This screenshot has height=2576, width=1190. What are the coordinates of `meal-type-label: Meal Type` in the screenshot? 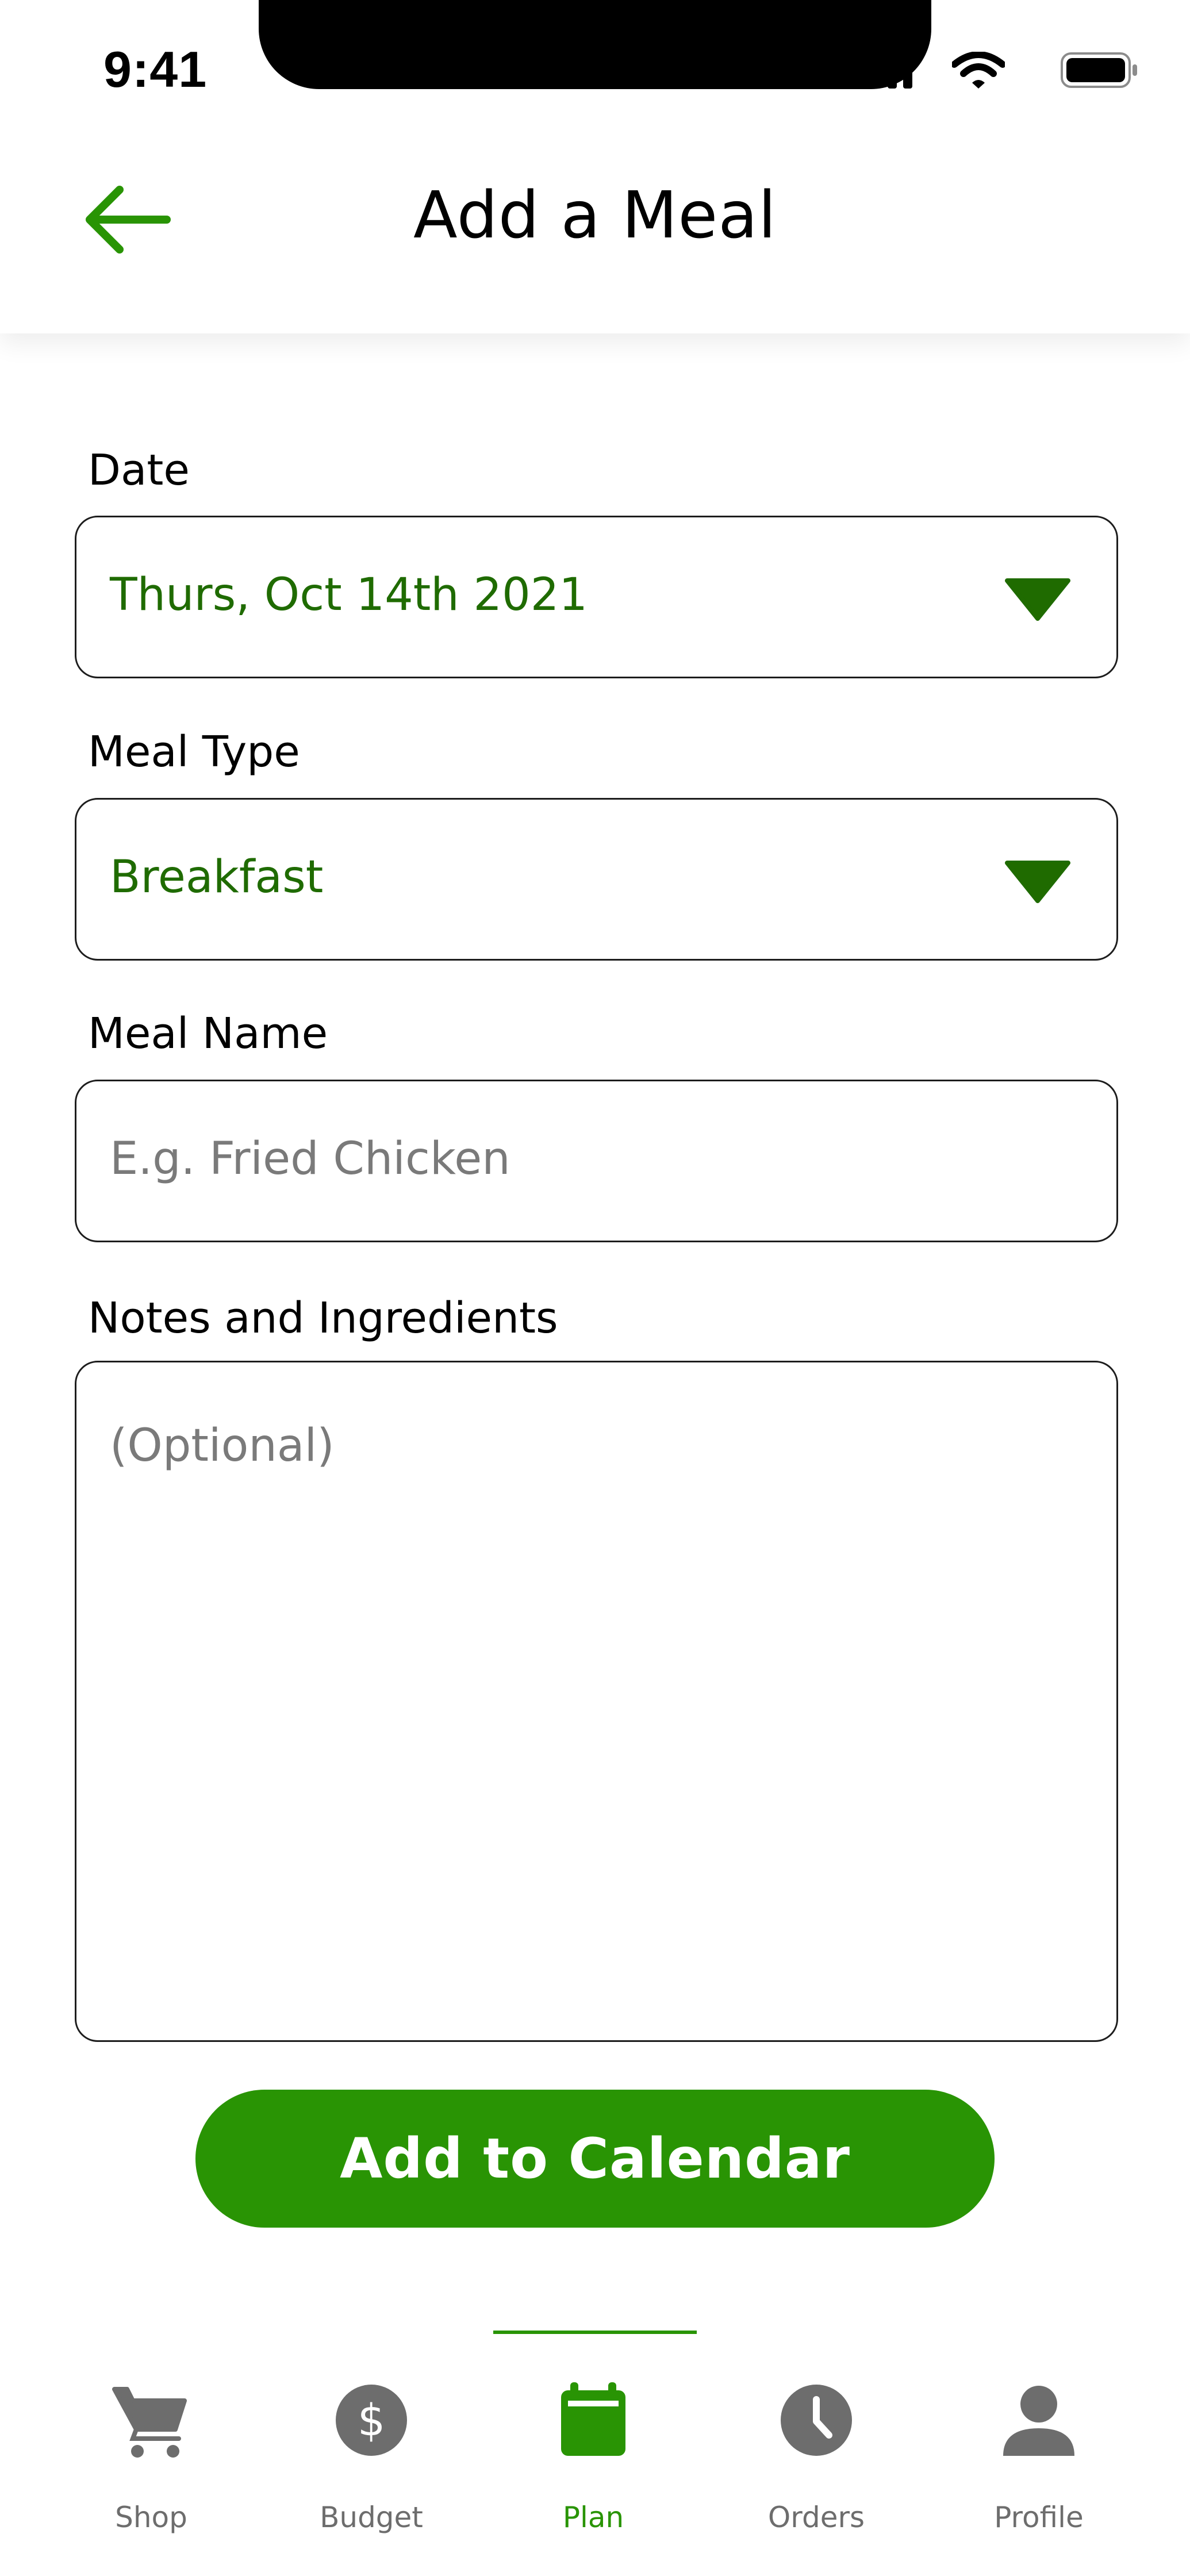 It's located at (194, 752).